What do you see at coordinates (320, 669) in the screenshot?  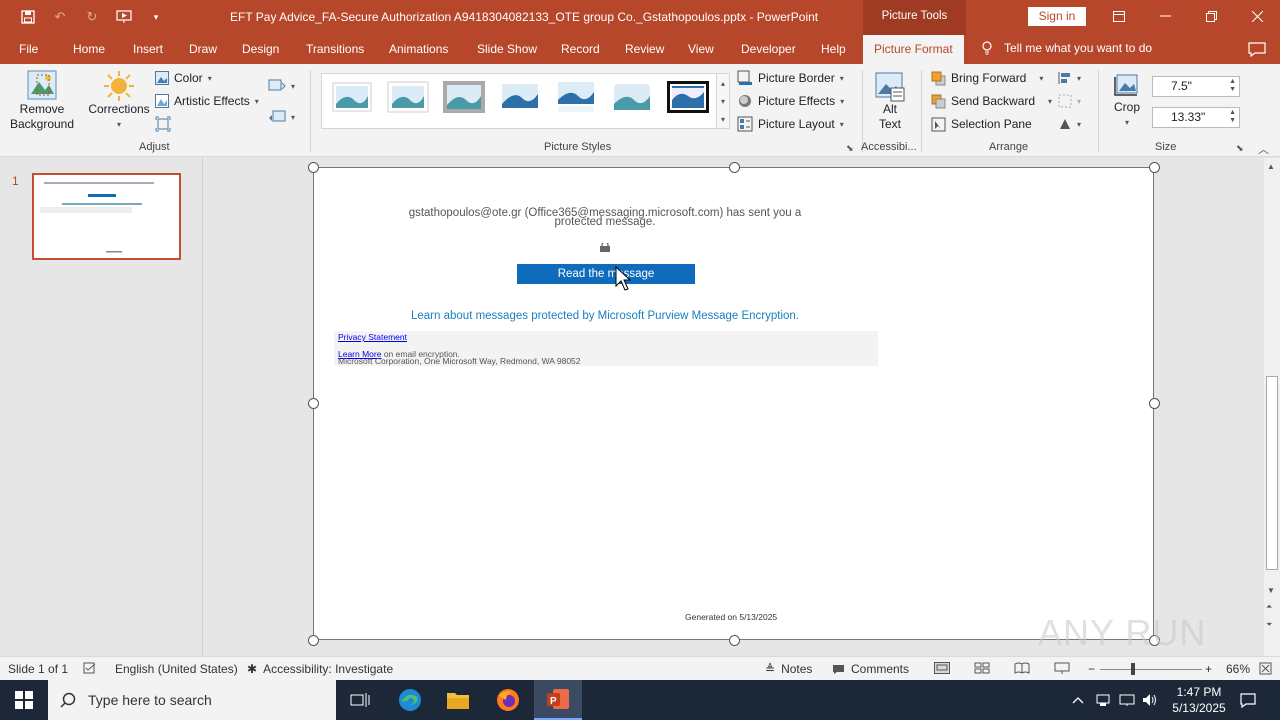 I see `accessibility-checker: ✱ Accessibility: Investigate` at bounding box center [320, 669].